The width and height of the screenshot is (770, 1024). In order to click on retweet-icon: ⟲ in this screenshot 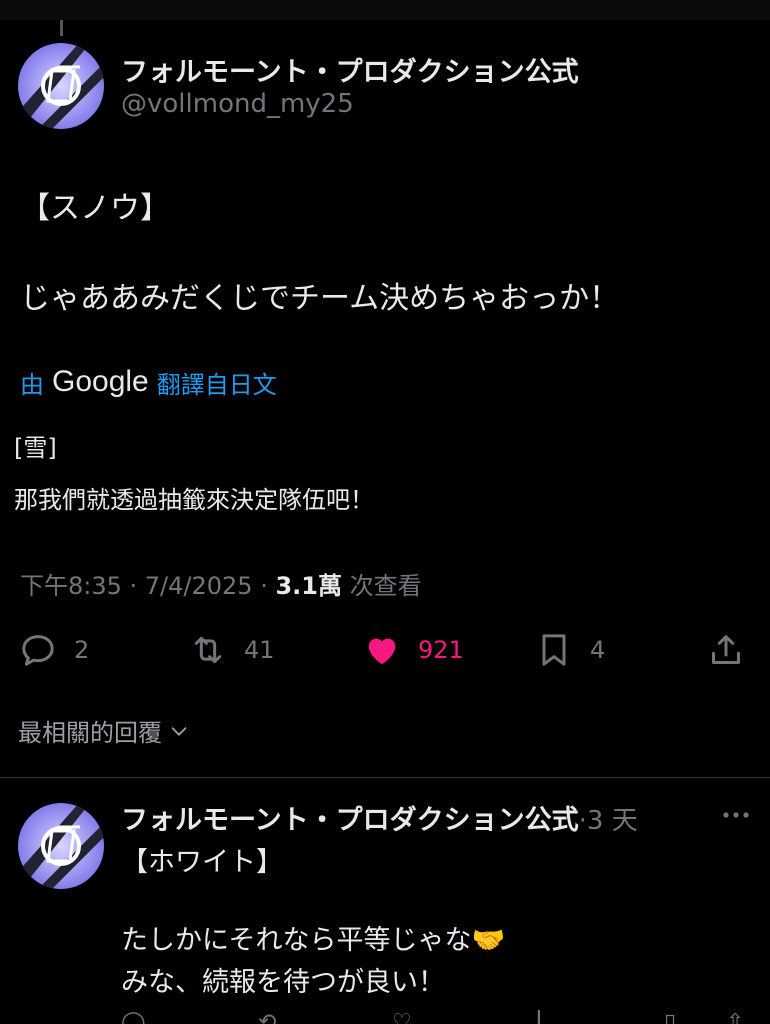, I will do `click(267, 1017)`.